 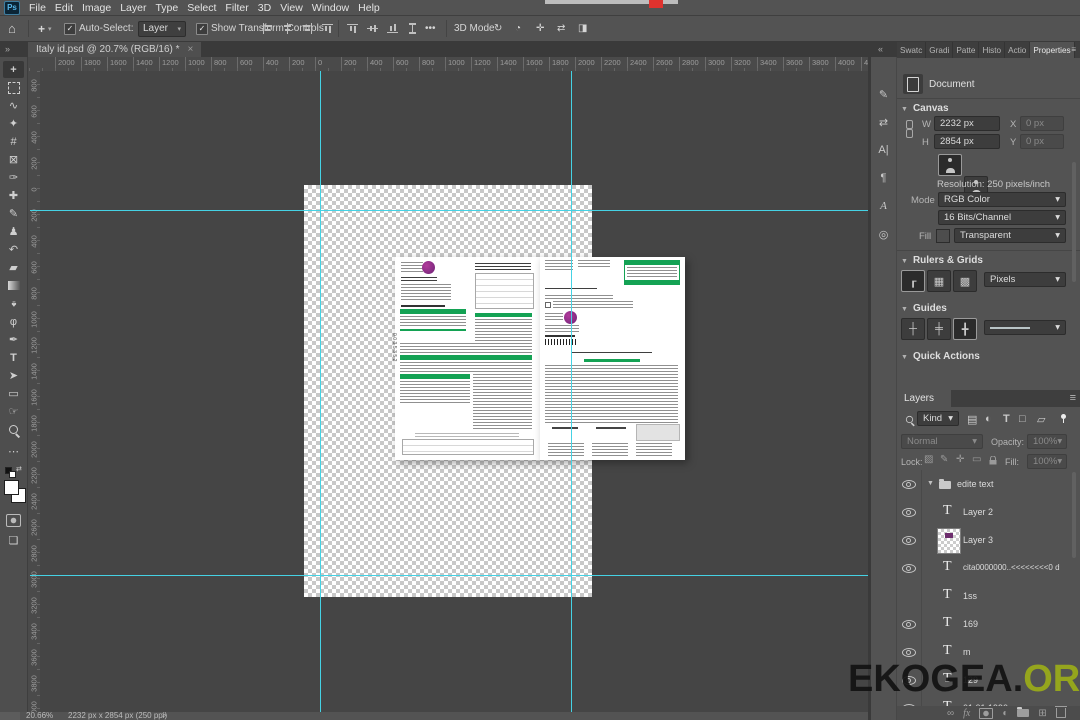 I want to click on guide-style-dropdown: ▾, so click(x=1025, y=327).